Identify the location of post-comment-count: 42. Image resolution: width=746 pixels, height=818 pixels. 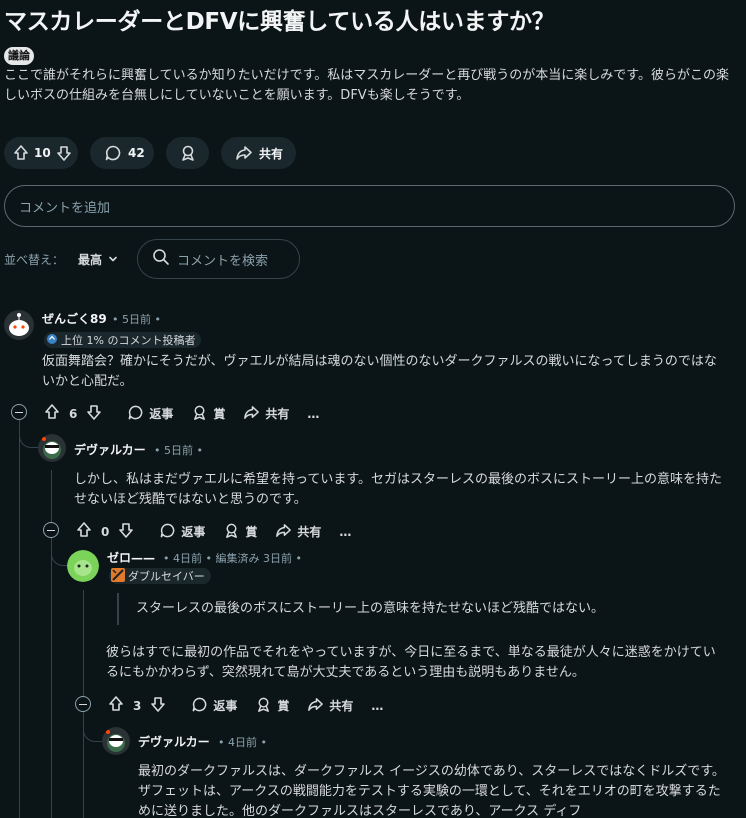
(136, 153).